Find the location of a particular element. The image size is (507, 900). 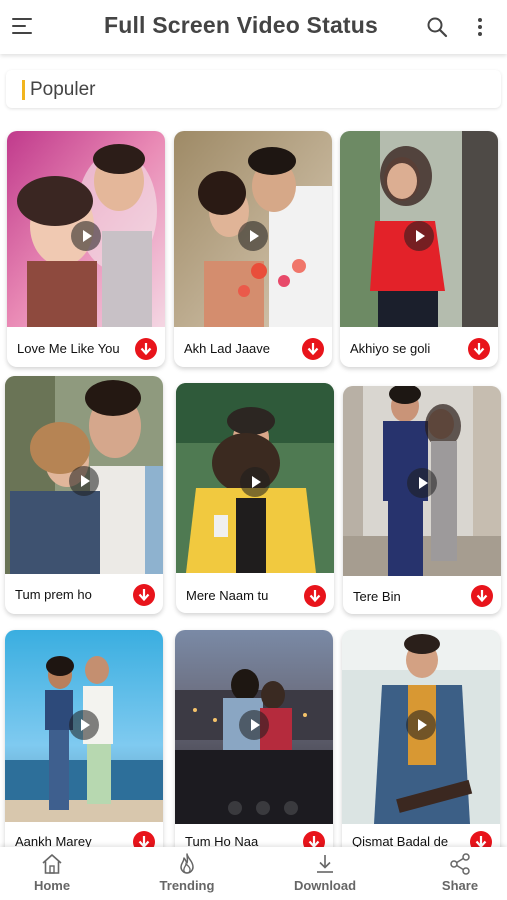

video-card: Tum prem ho is located at coordinates (84, 495).